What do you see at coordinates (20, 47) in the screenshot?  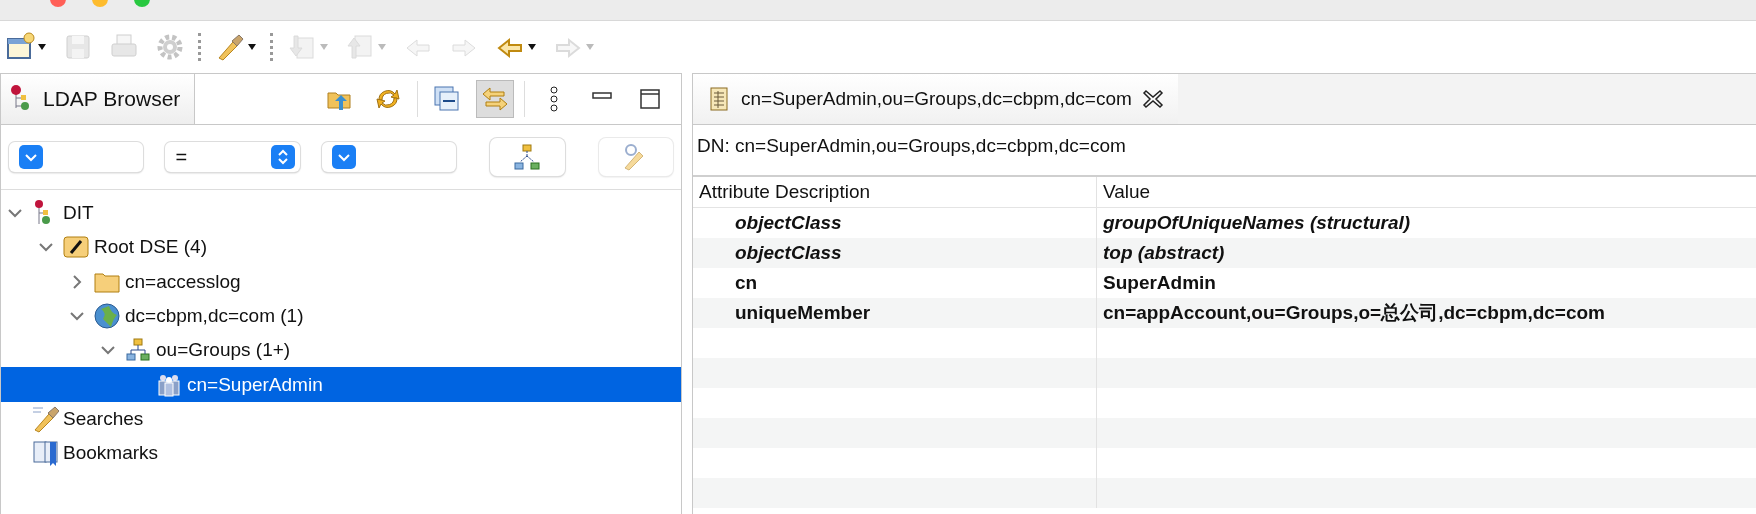 I see `window-icon` at bounding box center [20, 47].